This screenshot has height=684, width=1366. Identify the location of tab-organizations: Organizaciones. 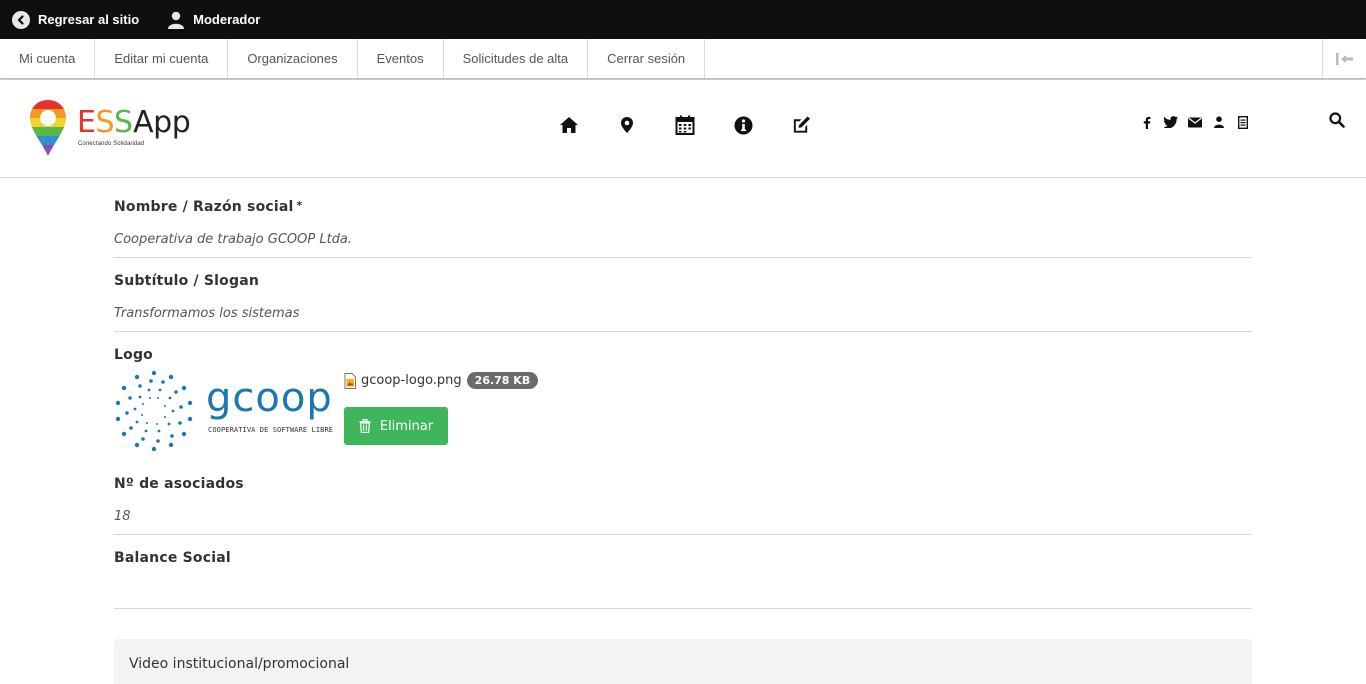
(293, 58).